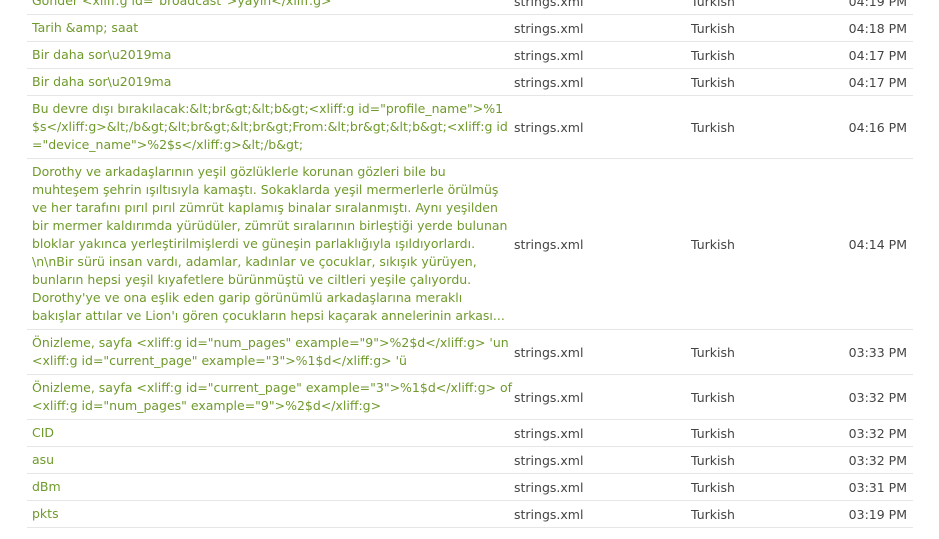 The height and width of the screenshot is (539, 939). What do you see at coordinates (270, 487) in the screenshot?
I see `source-string-link: dBm` at bounding box center [270, 487].